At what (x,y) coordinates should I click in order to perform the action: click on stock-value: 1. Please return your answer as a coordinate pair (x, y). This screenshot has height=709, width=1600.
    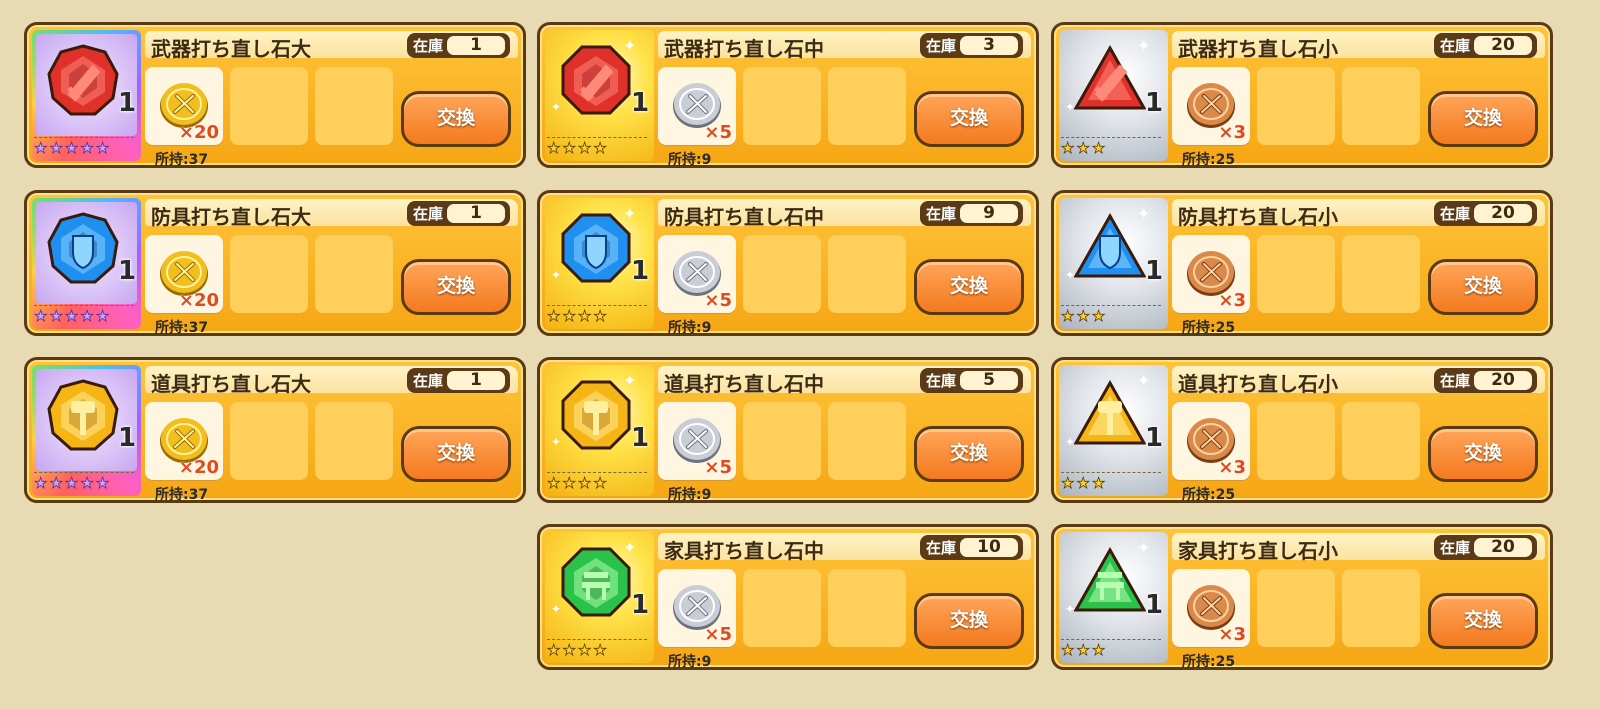
    Looking at the image, I should click on (476, 213).